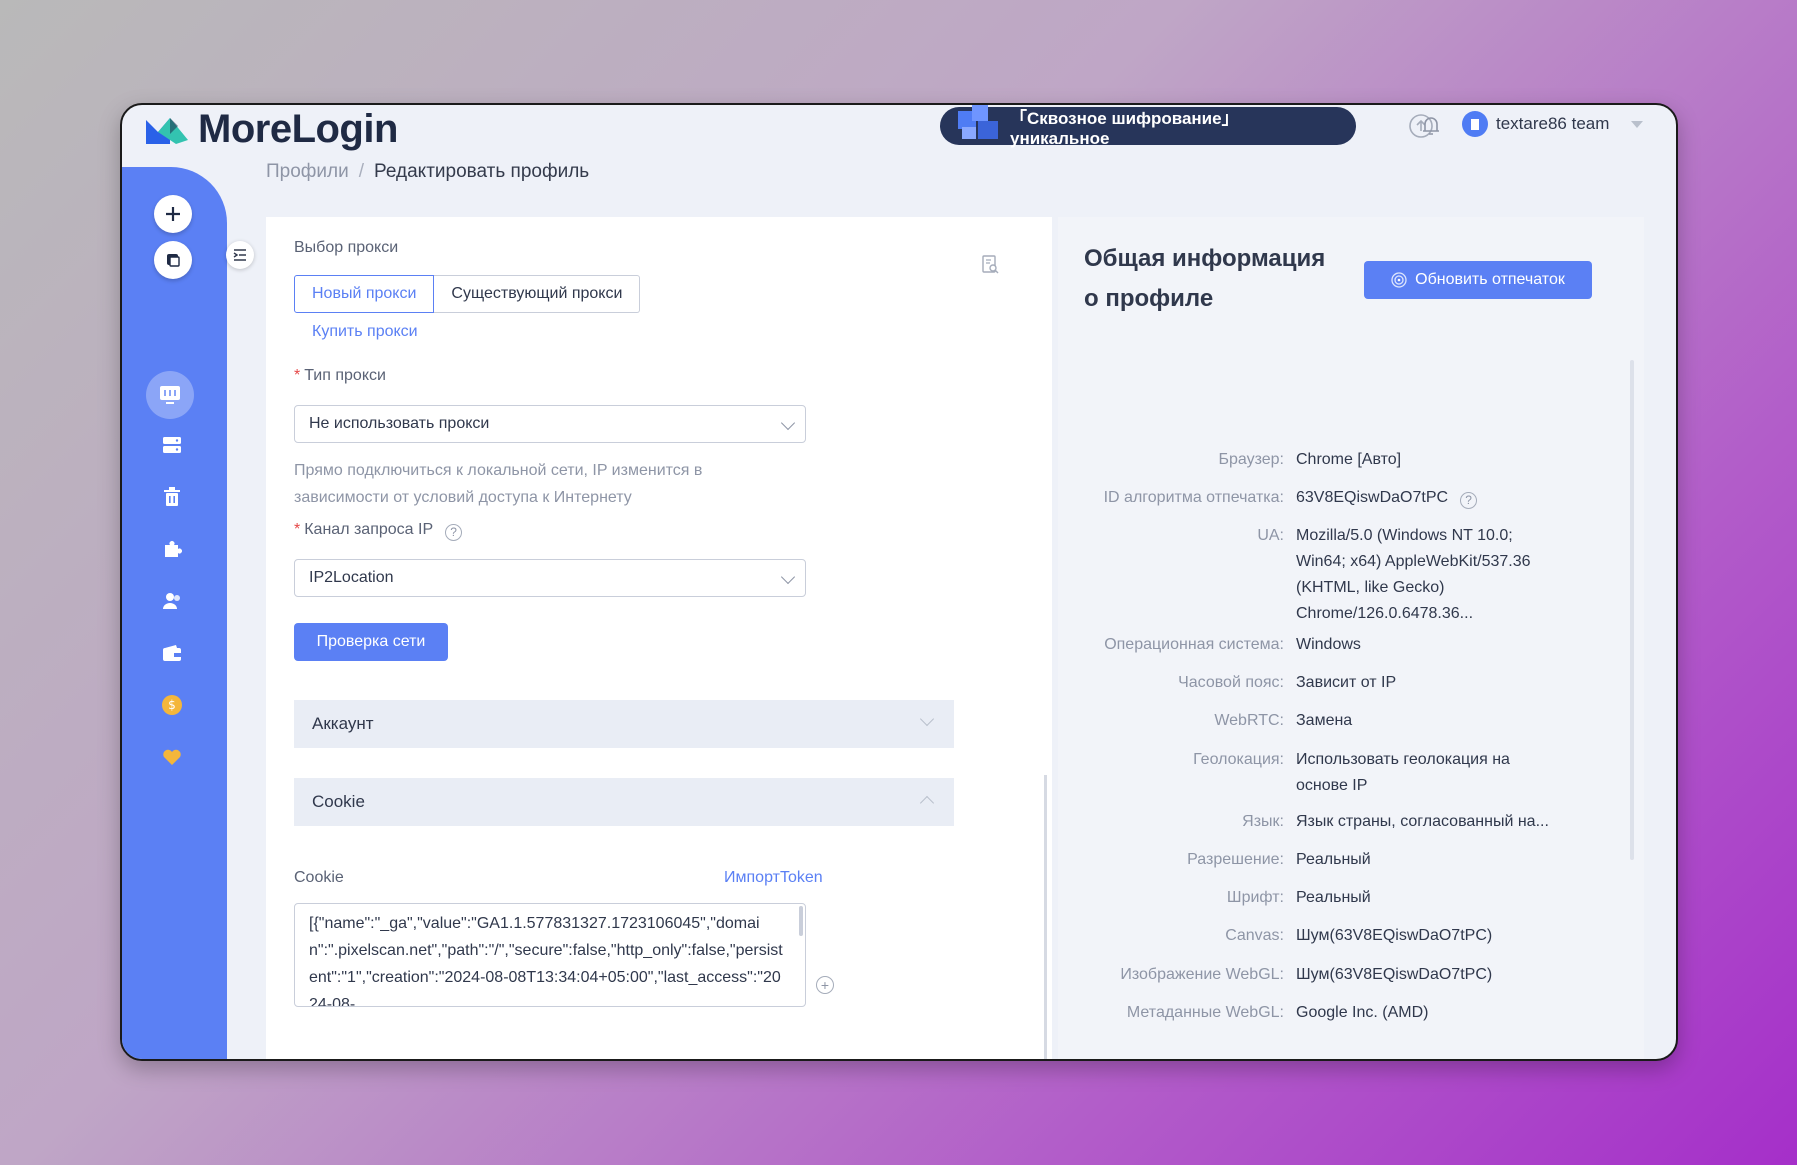 The image size is (1797, 1165). What do you see at coordinates (1399, 280) in the screenshot?
I see `fingerprint-icon` at bounding box center [1399, 280].